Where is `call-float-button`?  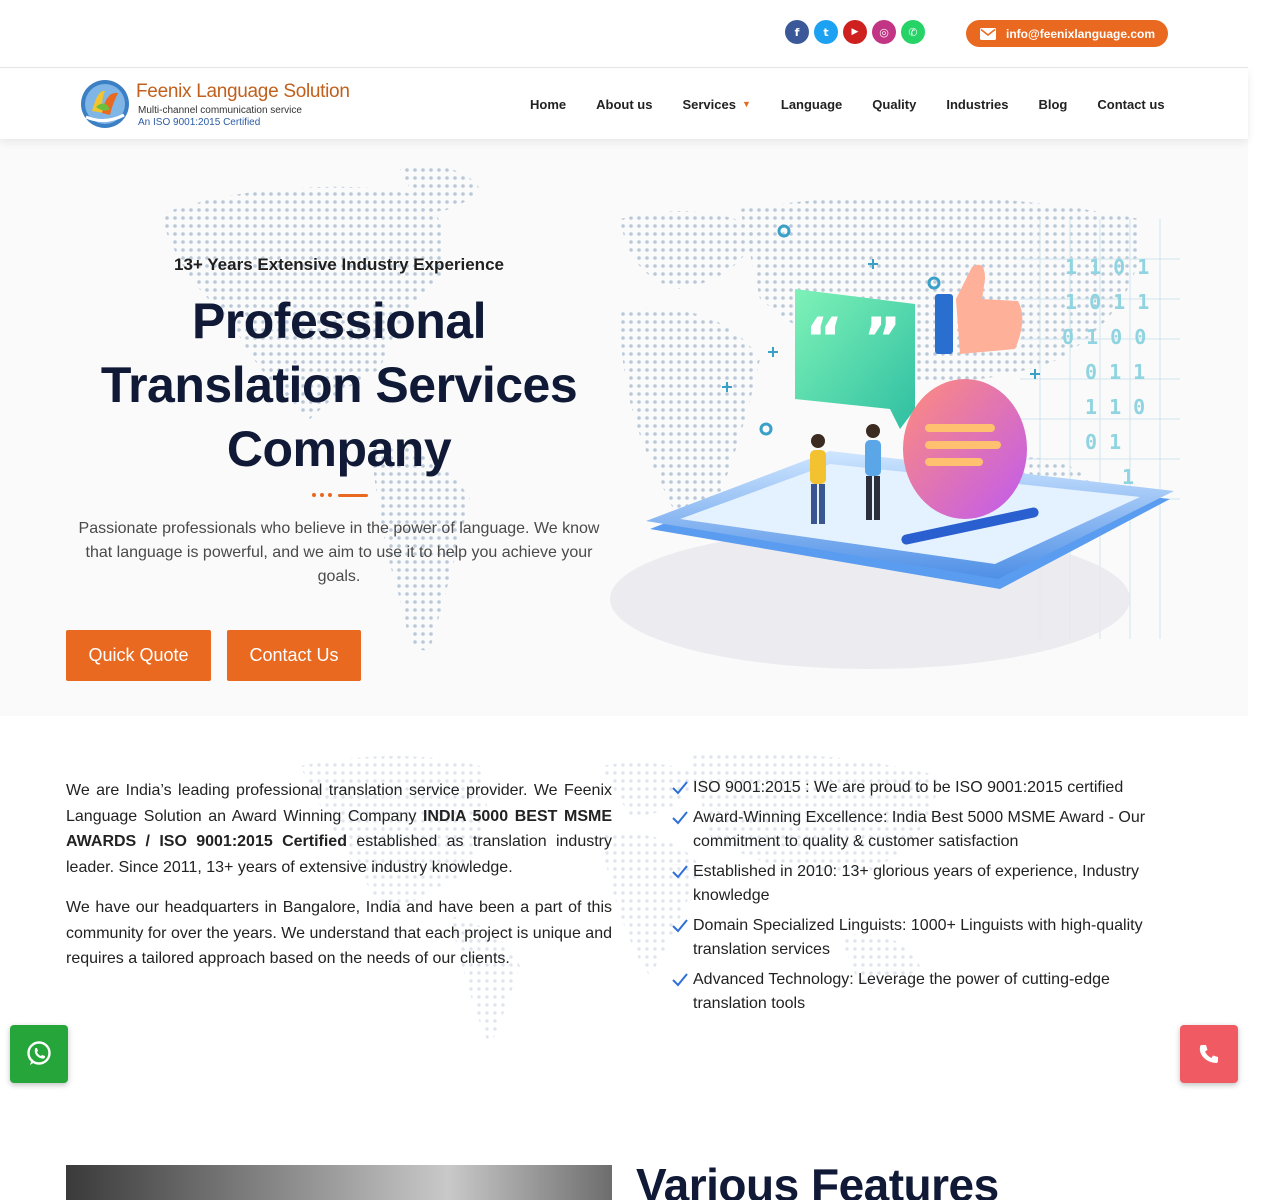 call-float-button is located at coordinates (1209, 1054).